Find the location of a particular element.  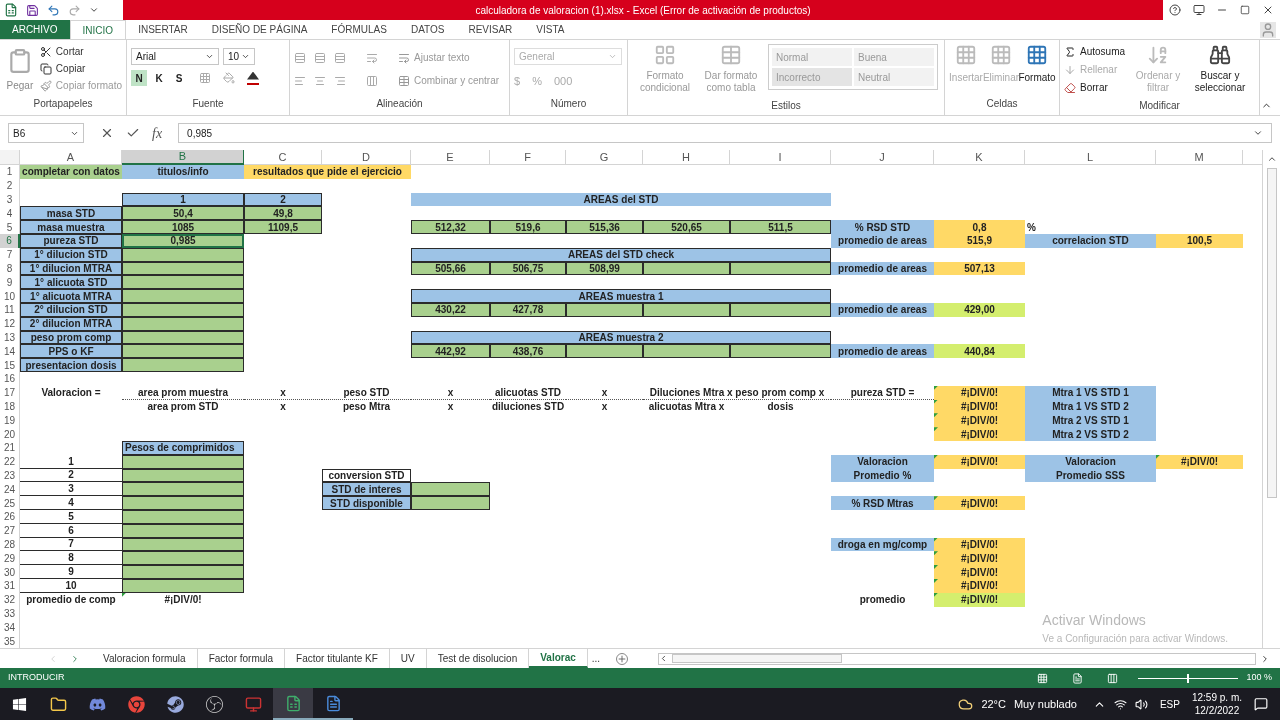

sheet-tab: Valorac is located at coordinates (558, 658).